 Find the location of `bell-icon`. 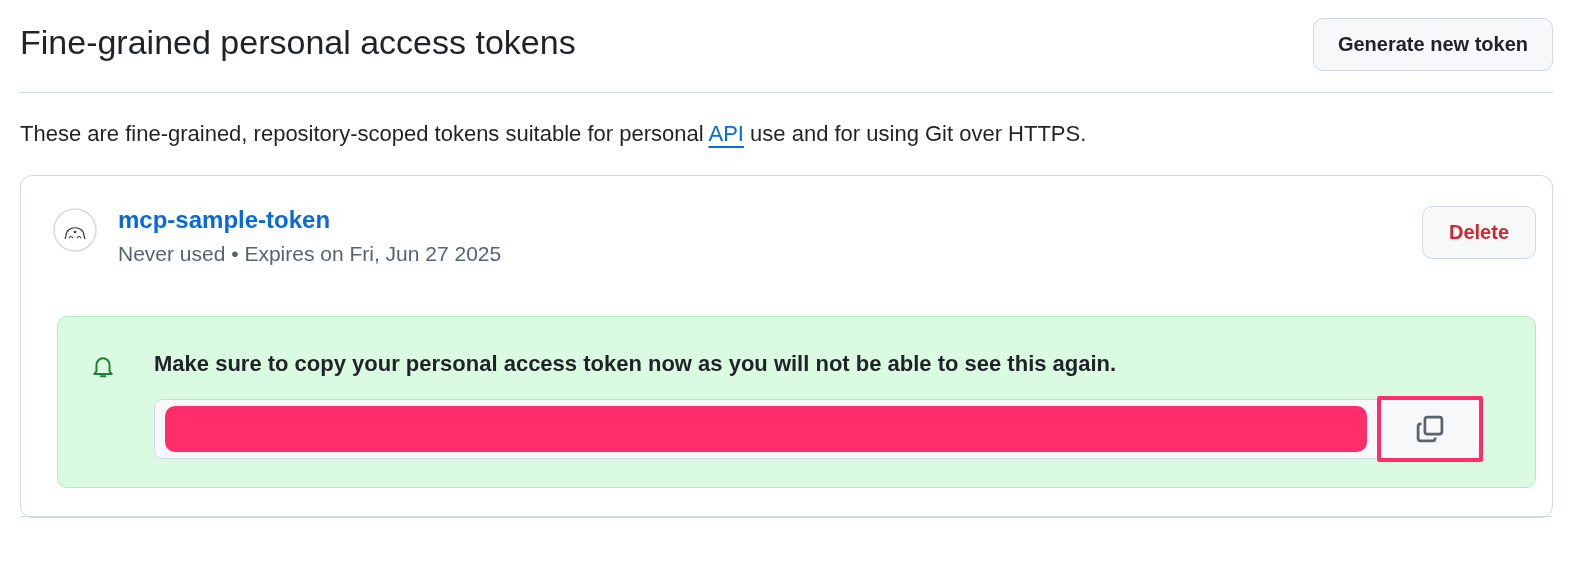

bell-icon is located at coordinates (103, 367).